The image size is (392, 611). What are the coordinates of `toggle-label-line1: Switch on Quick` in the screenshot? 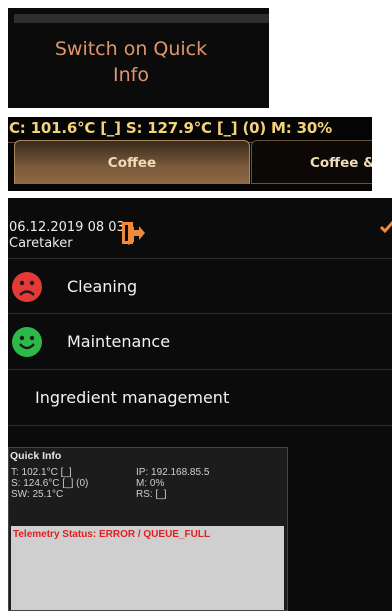 It's located at (131, 49).